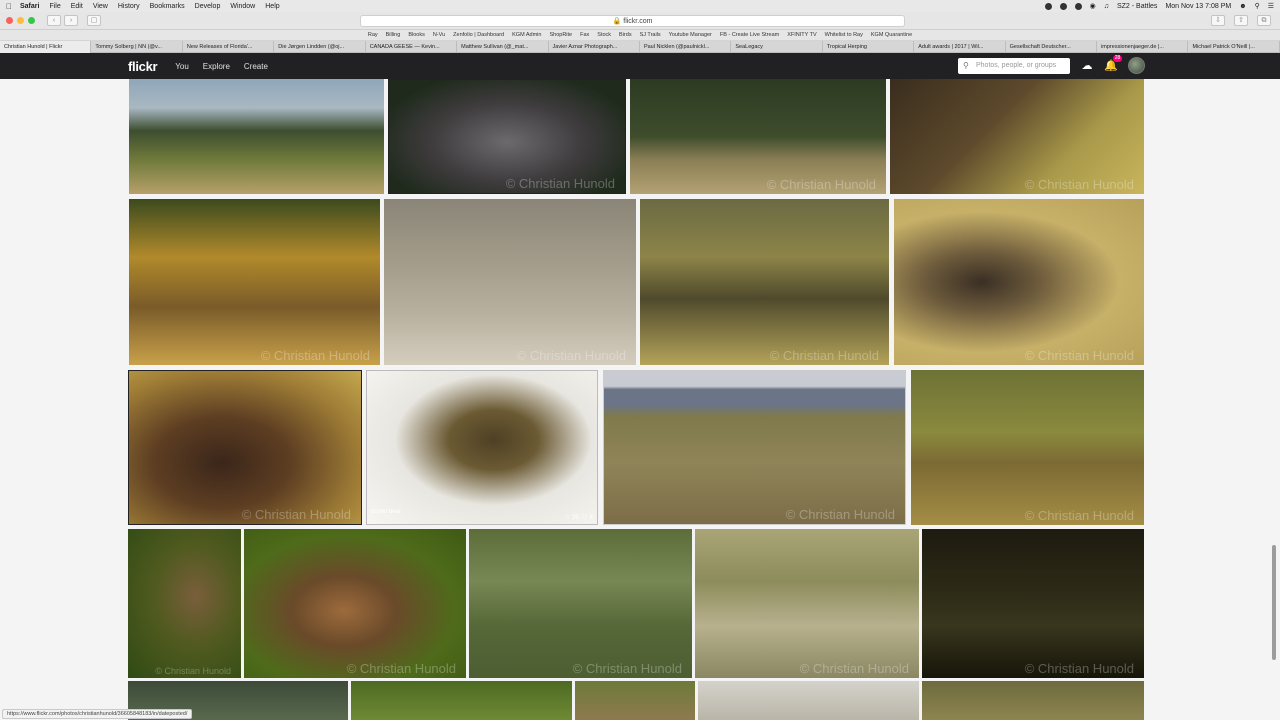  I want to click on favorite-item: Fax, so click(584, 35).